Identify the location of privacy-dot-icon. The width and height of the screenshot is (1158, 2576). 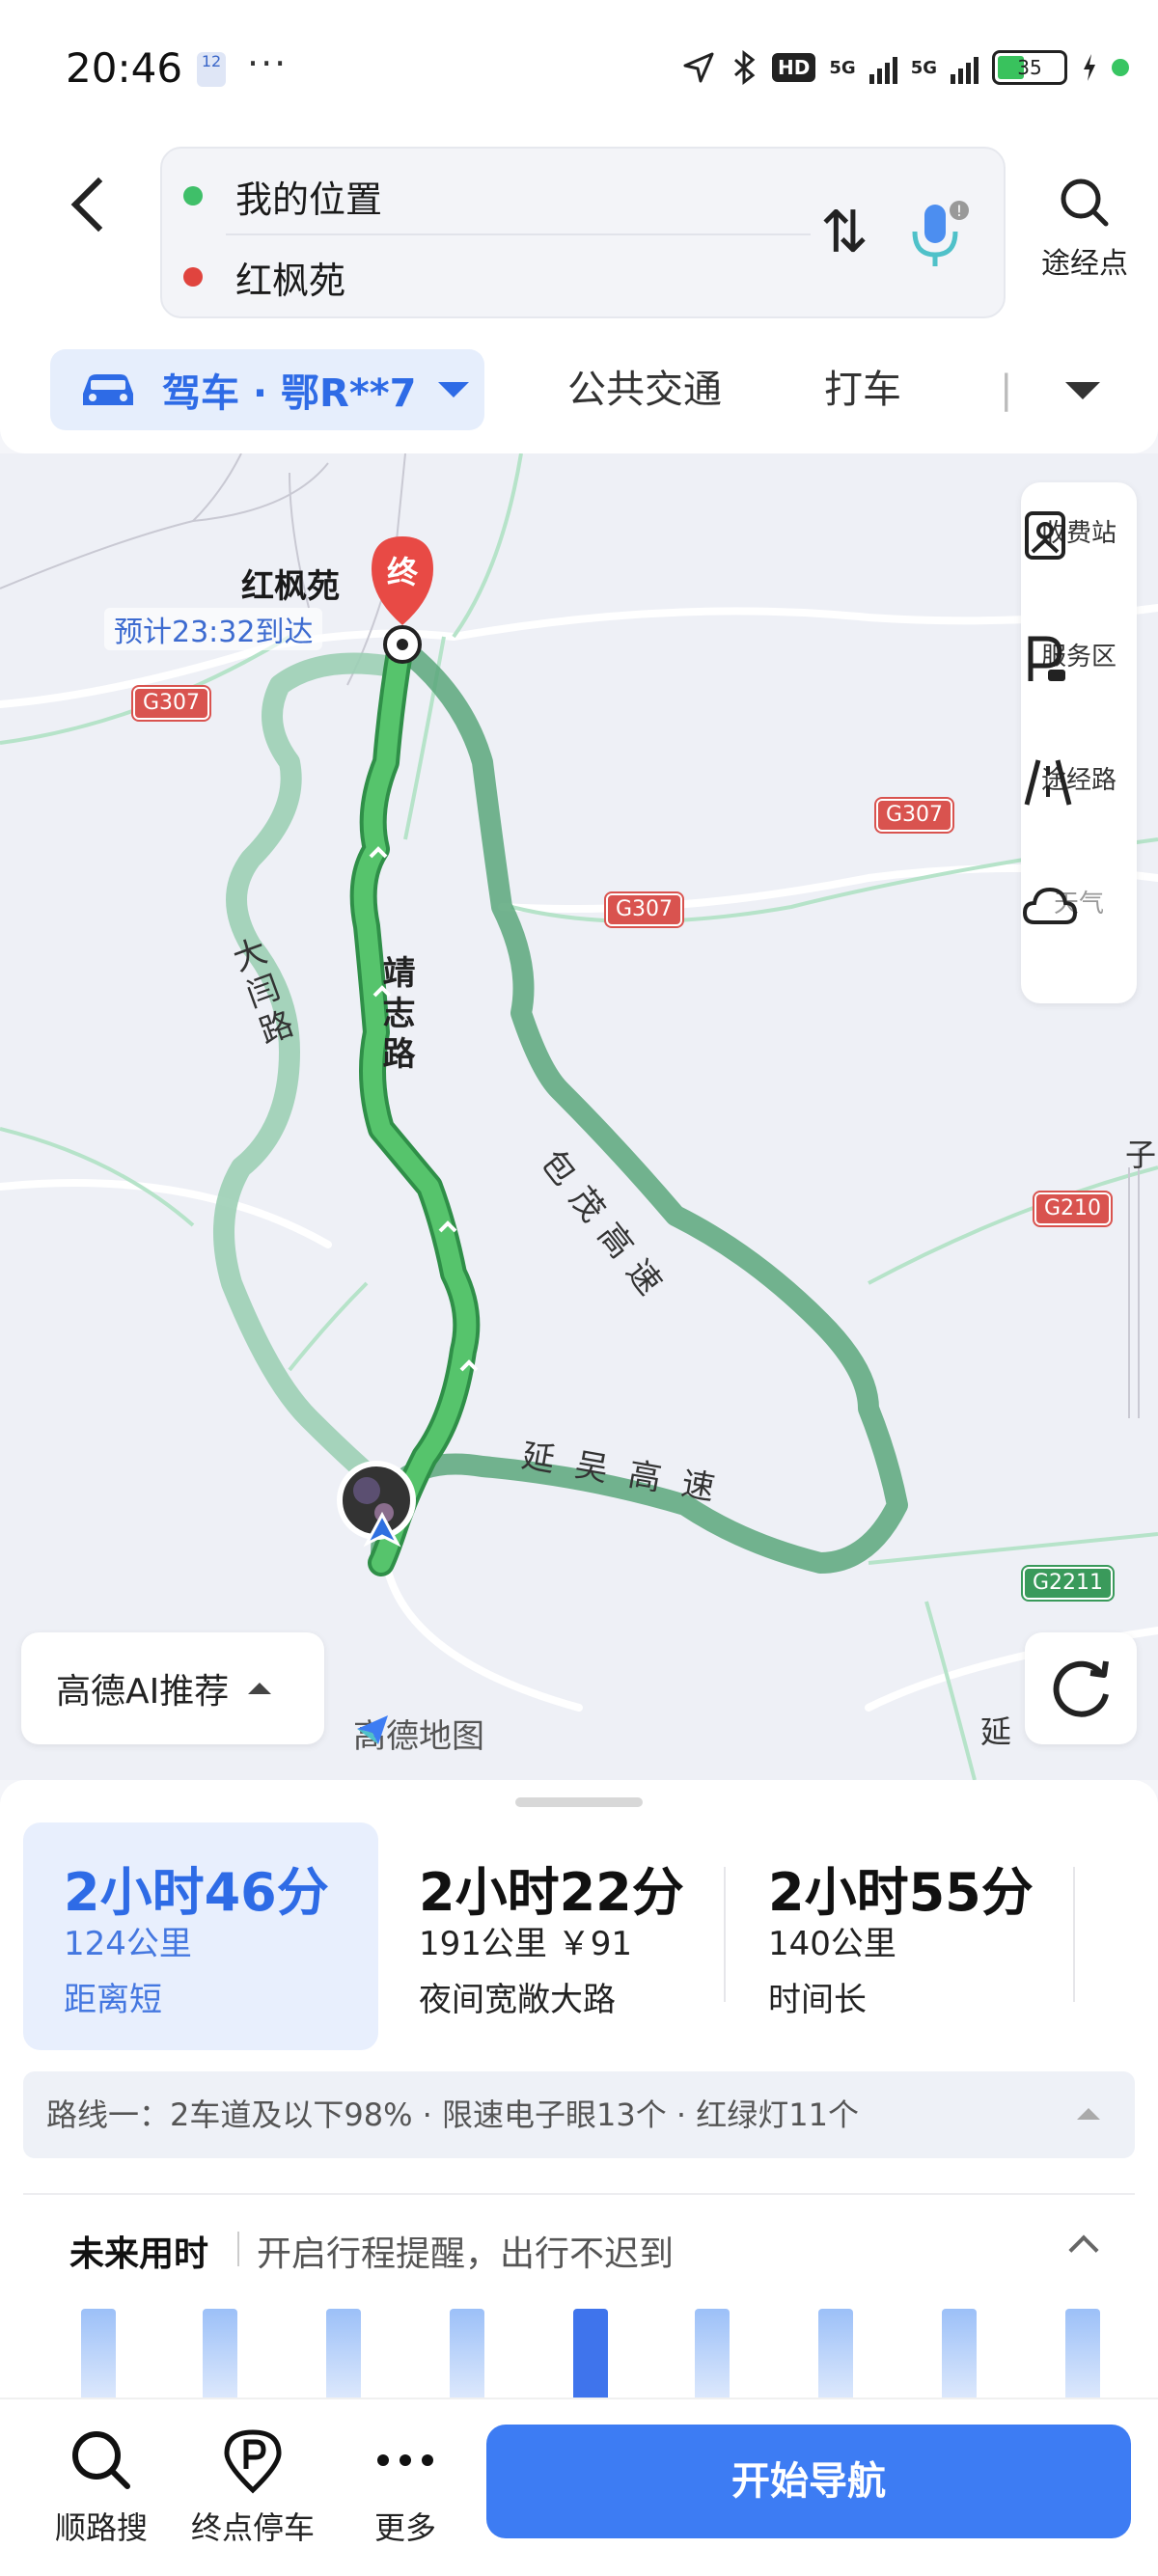
(1120, 67).